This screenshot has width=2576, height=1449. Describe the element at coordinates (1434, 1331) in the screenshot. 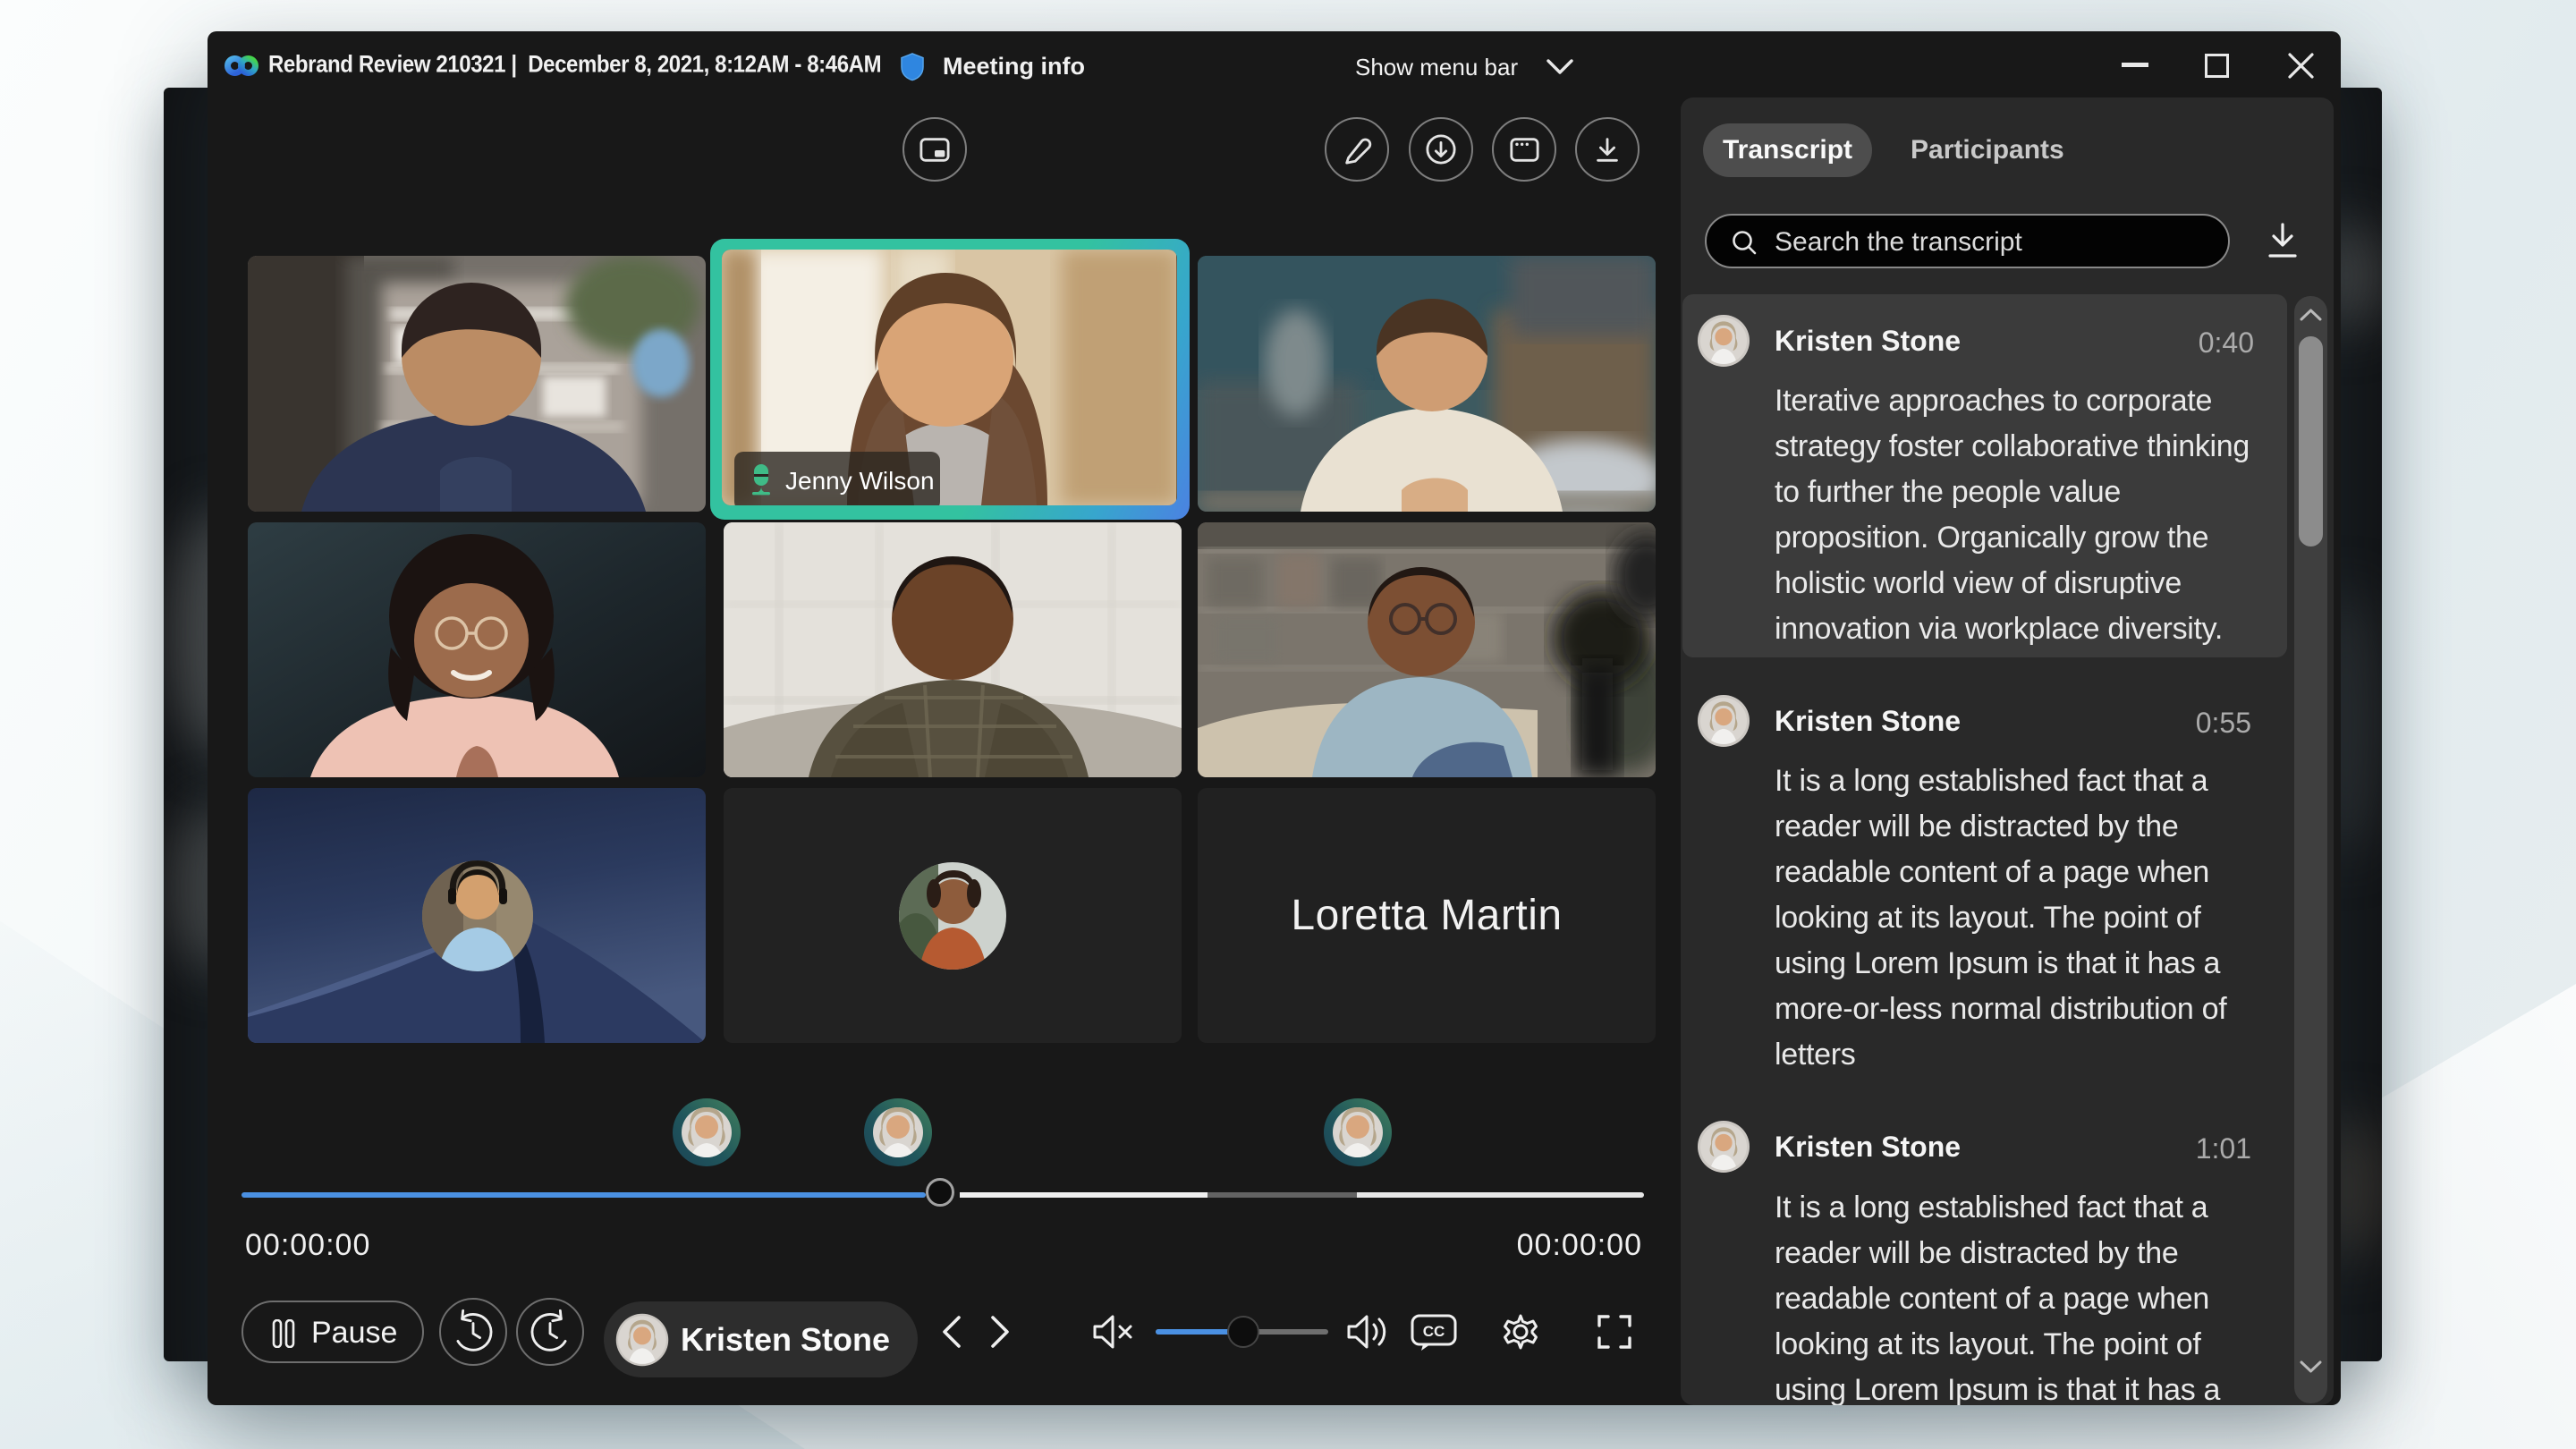

I see `svg-text: CC` at that location.